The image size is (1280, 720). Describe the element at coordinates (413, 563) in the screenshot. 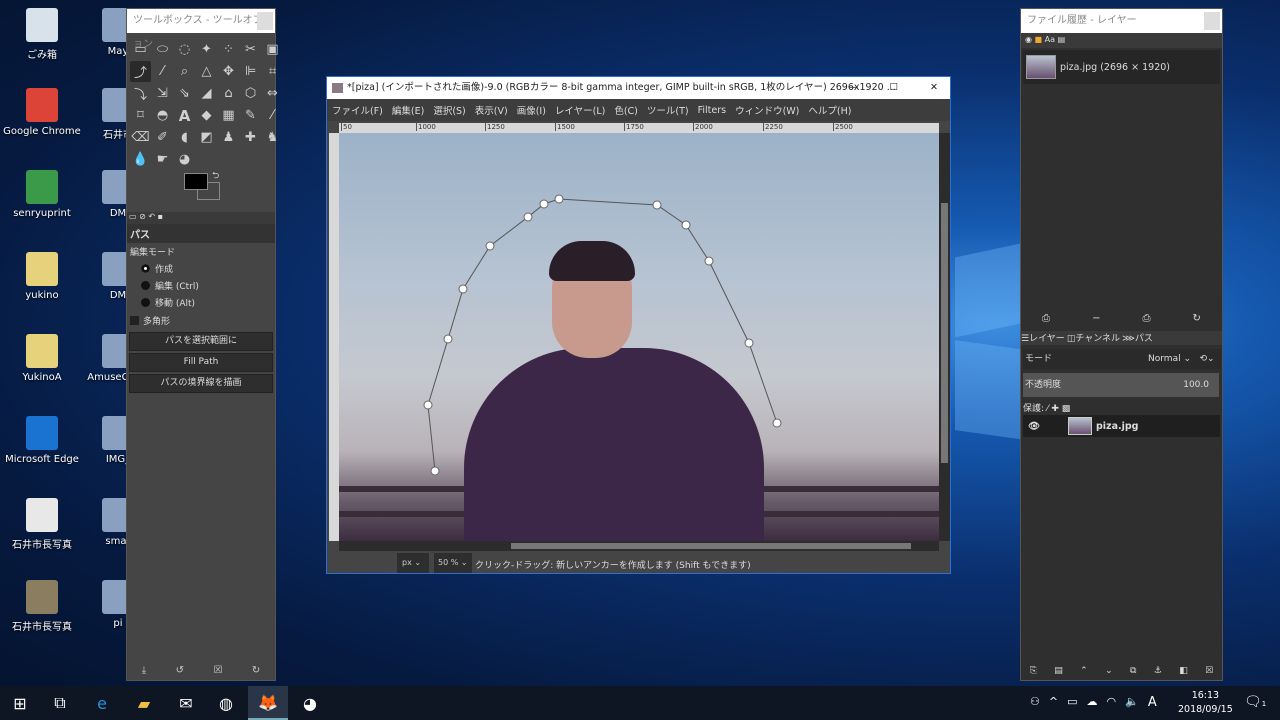

I see `unit-select: px ⌄` at that location.